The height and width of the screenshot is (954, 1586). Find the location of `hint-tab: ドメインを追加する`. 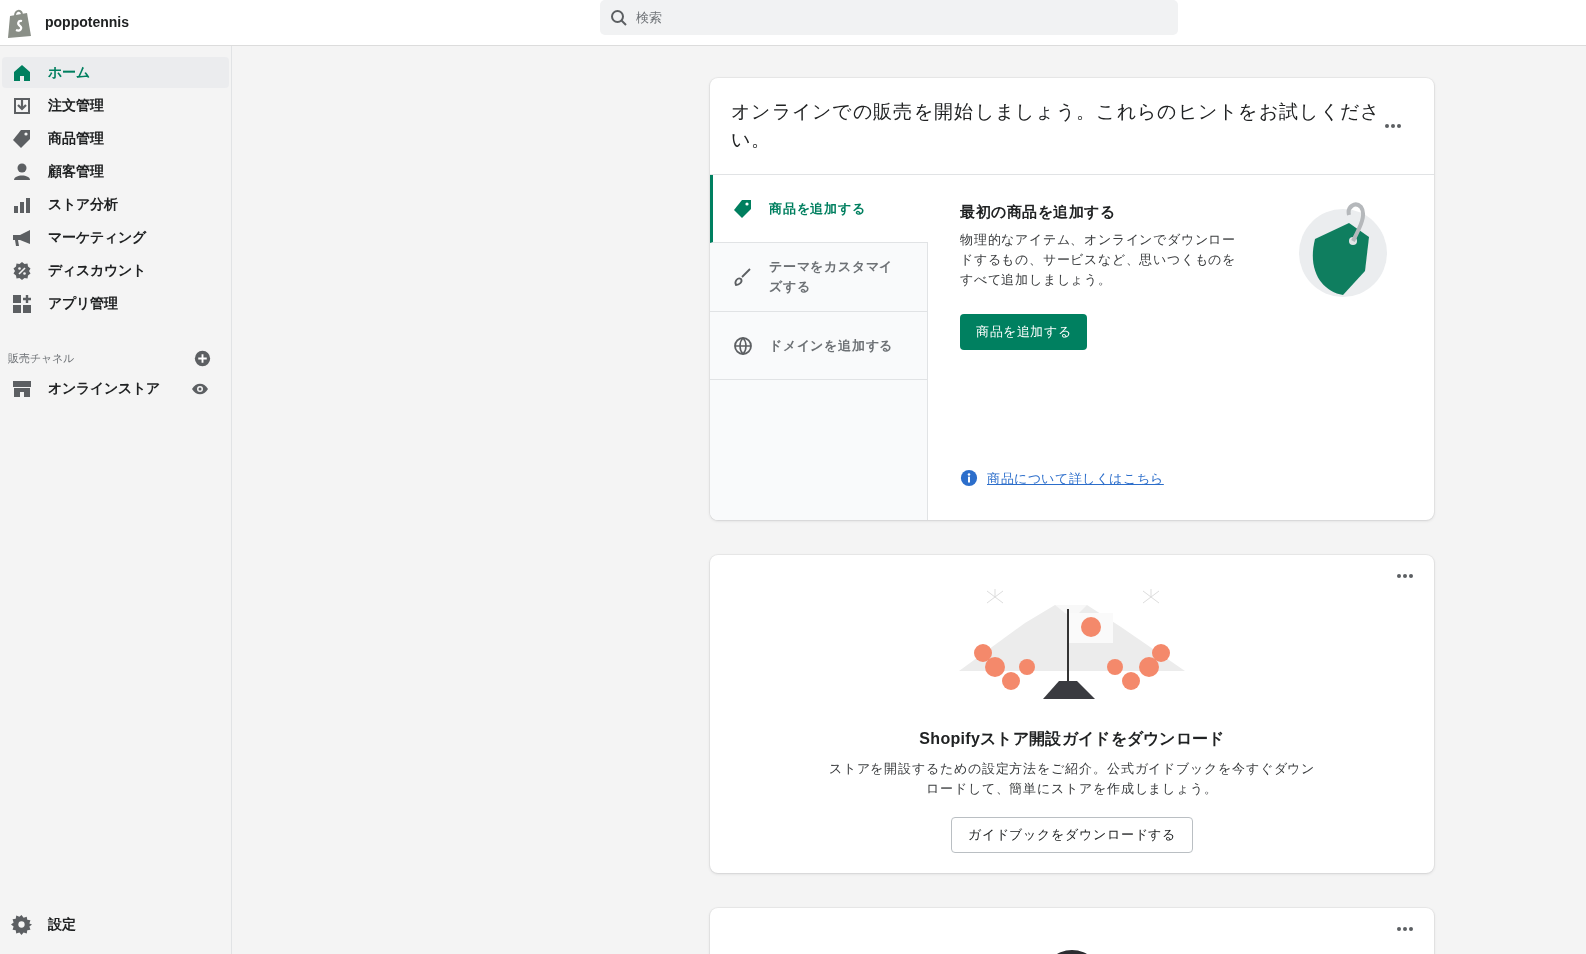

hint-tab: ドメインを追加する is located at coordinates (818, 346).